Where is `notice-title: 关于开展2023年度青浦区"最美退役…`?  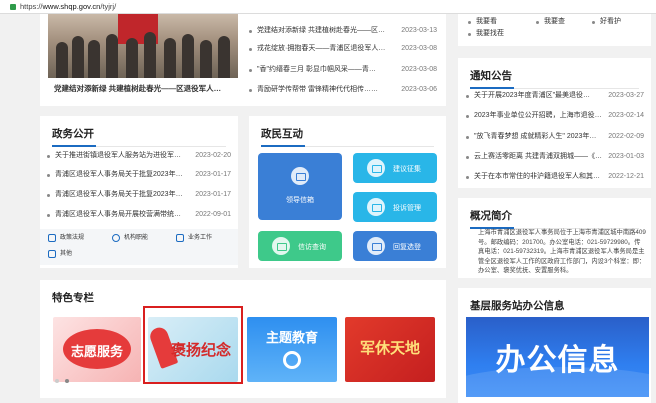 notice-title: 关于开展2023年度青浦区"最美退役… is located at coordinates (532, 95).